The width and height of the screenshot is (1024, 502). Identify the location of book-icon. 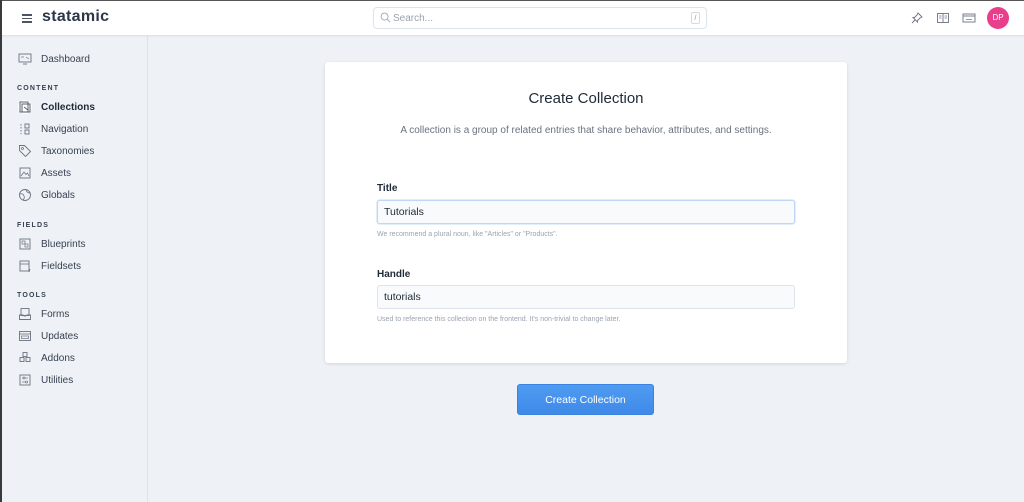
(943, 18).